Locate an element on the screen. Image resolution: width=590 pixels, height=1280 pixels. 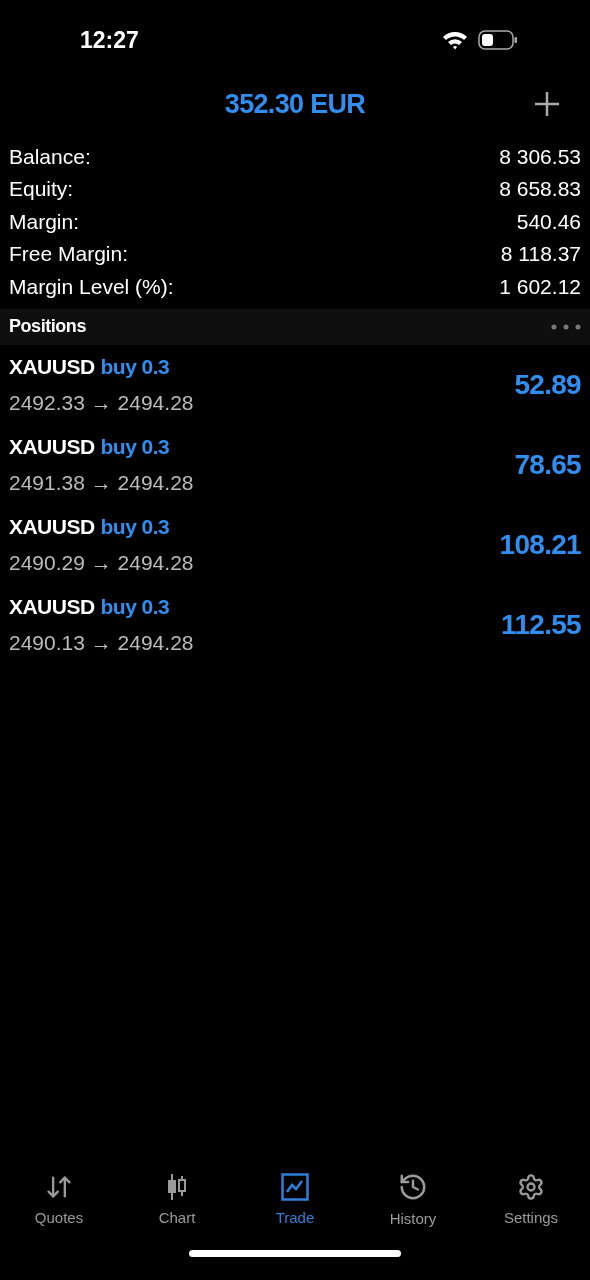
summary-label: Equity: is located at coordinates (41, 189).